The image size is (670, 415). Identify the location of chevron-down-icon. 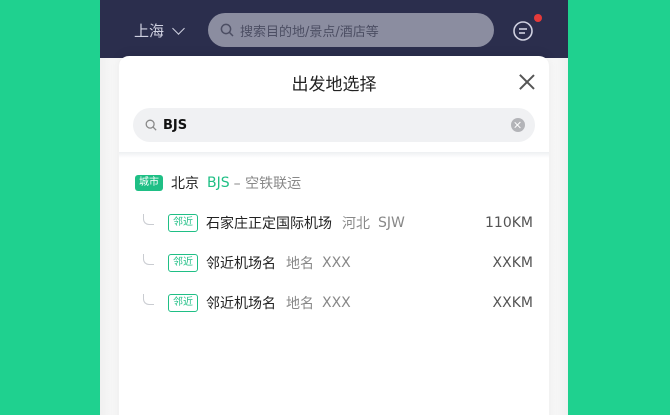
(178, 28).